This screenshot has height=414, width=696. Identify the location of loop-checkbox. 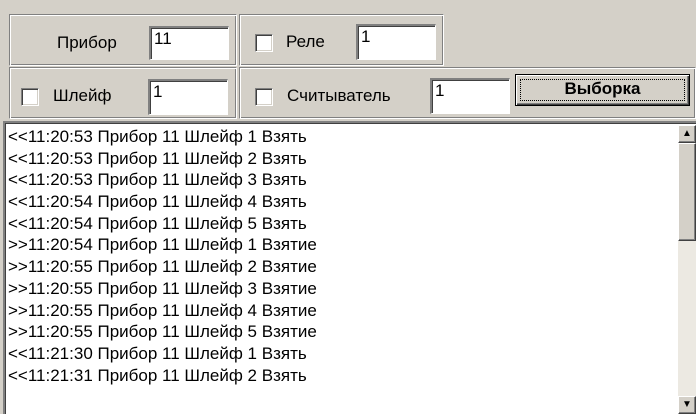
(30, 97).